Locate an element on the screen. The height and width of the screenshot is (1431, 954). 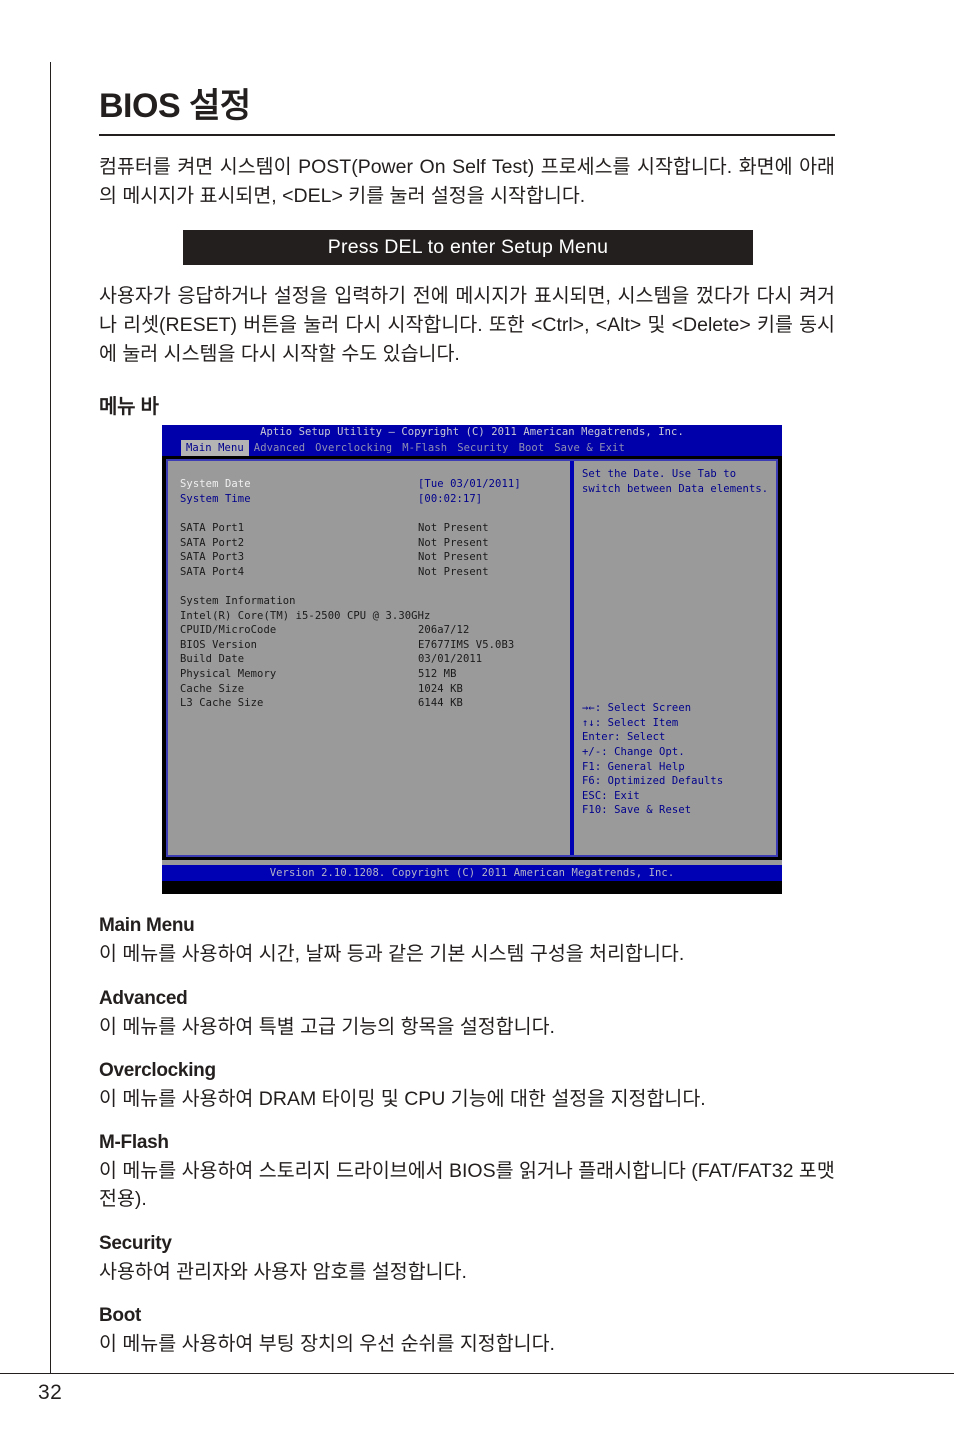
bios-setting-row: SATA Port1 Not Present is located at coordinates (374, 528).